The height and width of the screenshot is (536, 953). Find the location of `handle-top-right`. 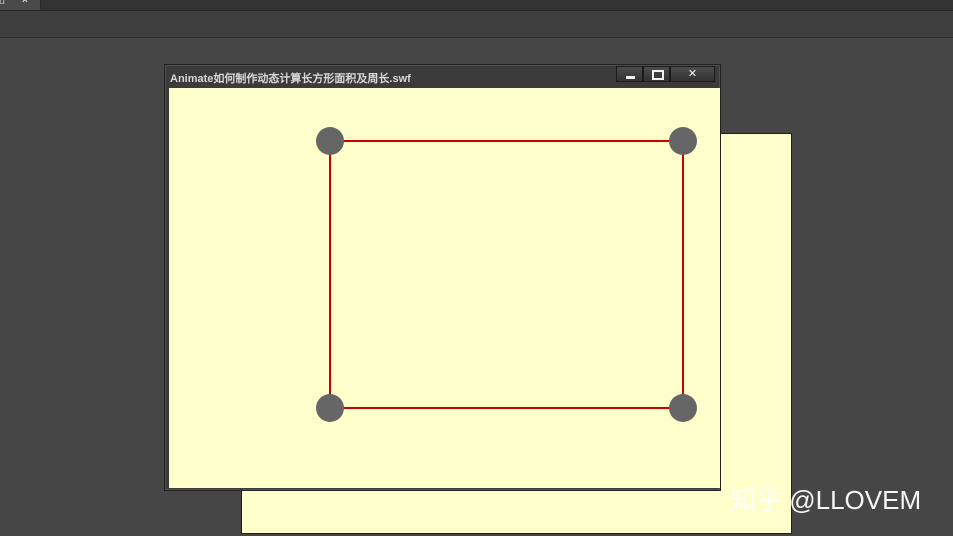

handle-top-right is located at coordinates (683, 141).